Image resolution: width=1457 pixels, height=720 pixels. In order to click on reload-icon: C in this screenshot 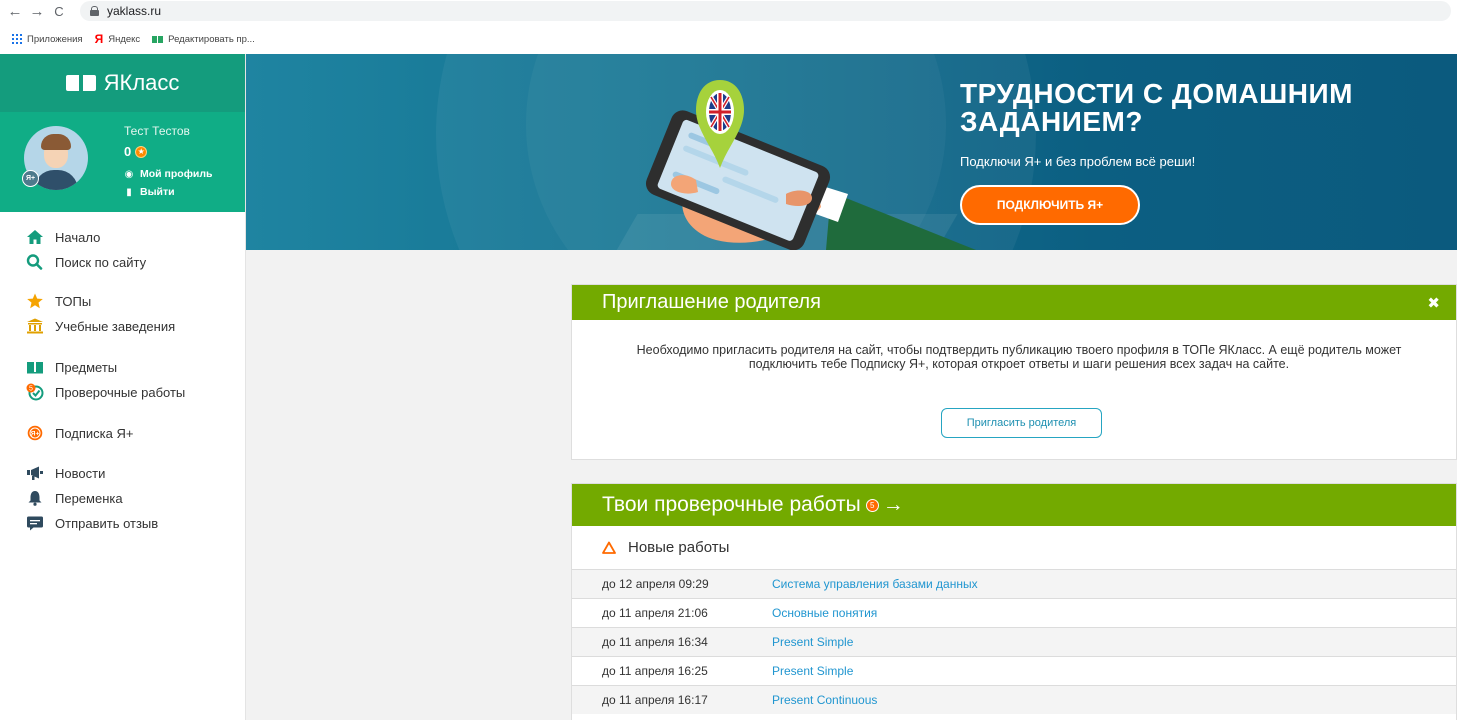, I will do `click(59, 11)`.